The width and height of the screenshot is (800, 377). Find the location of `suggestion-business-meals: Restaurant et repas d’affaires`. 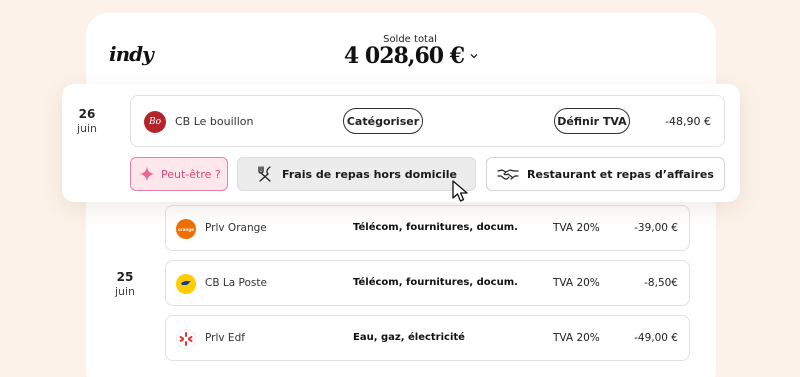

suggestion-business-meals: Restaurant et repas d’affaires is located at coordinates (605, 174).